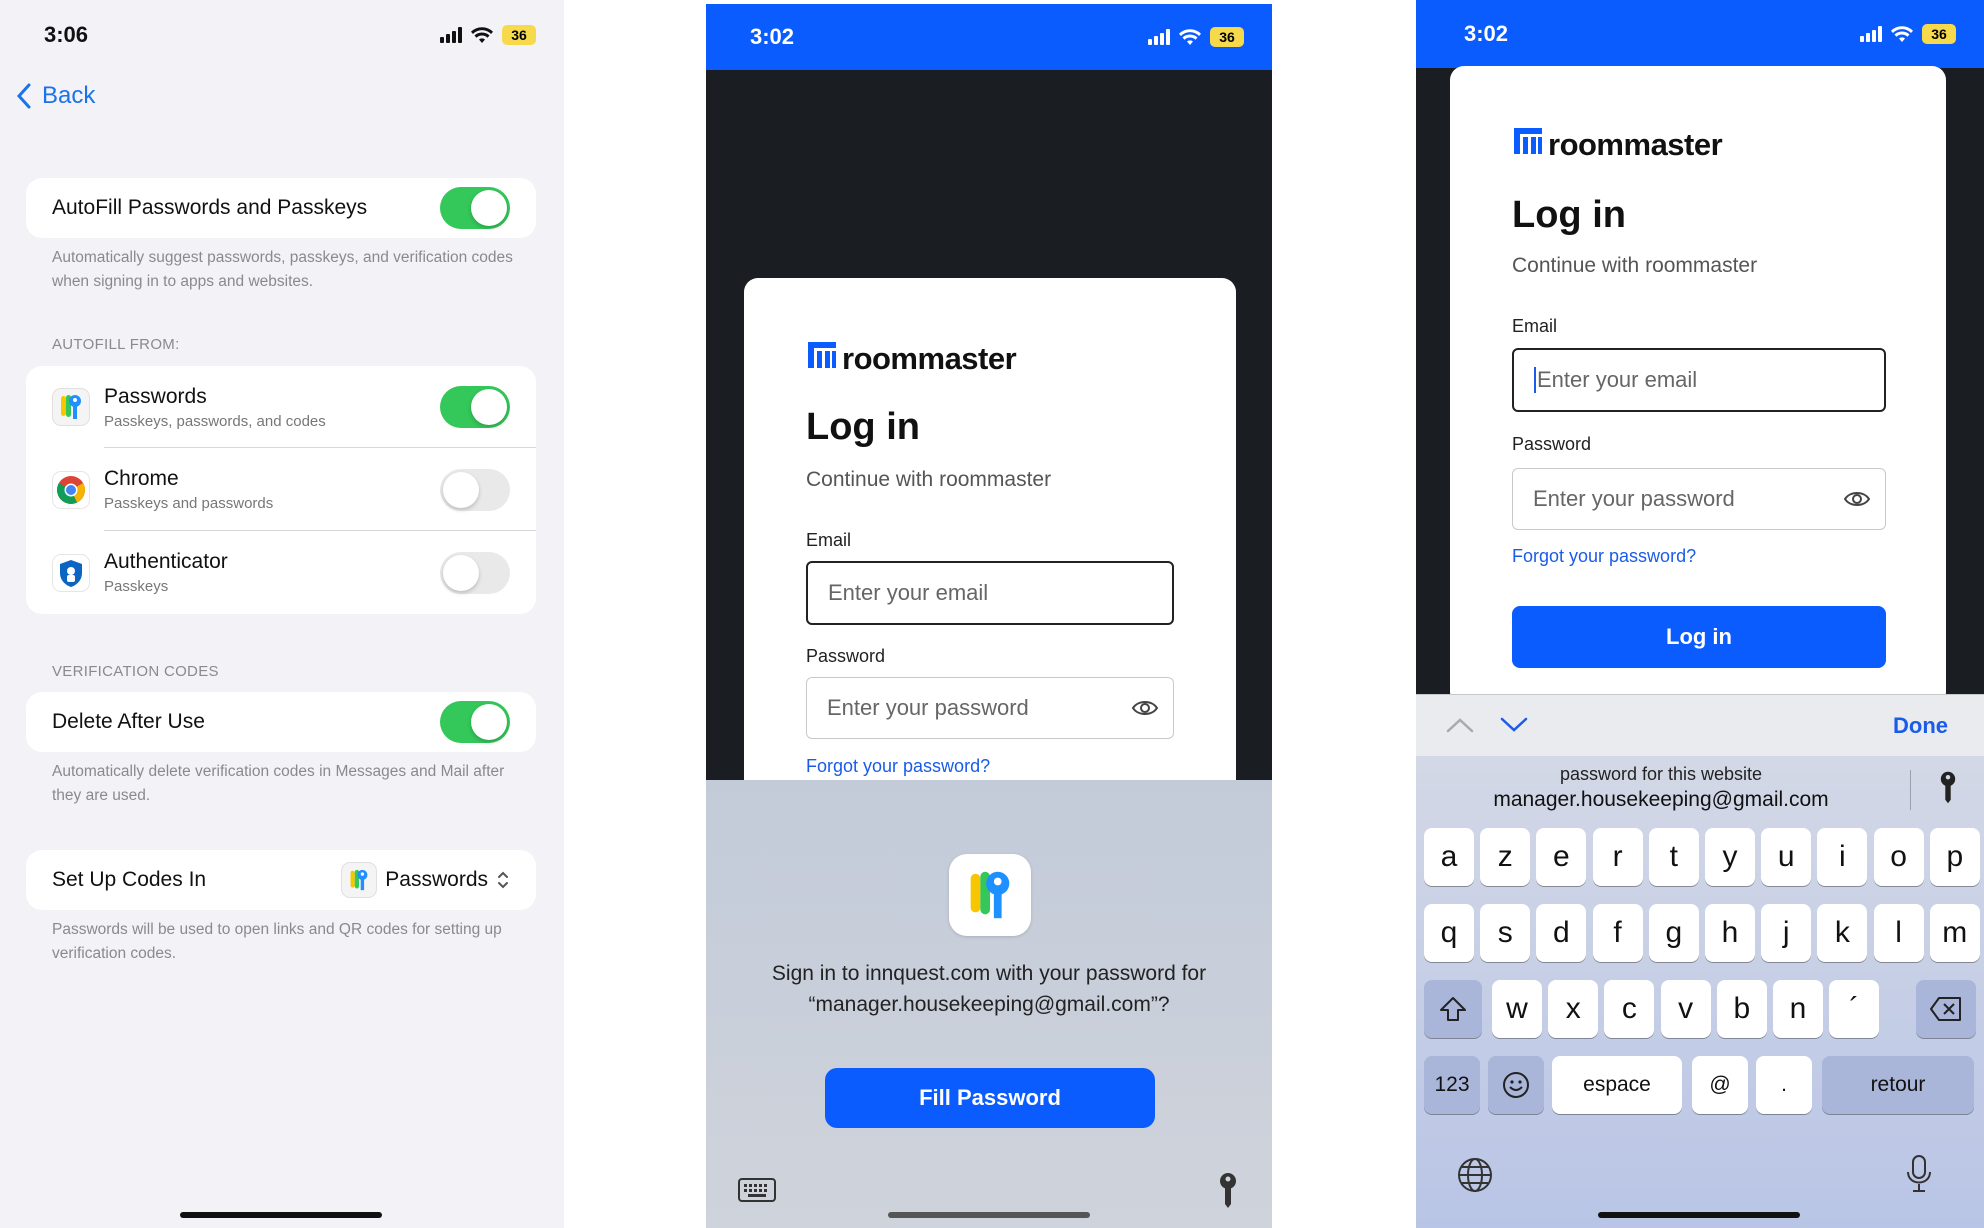 The image size is (1984, 1228). I want to click on autofill-toggle, so click(475, 208).